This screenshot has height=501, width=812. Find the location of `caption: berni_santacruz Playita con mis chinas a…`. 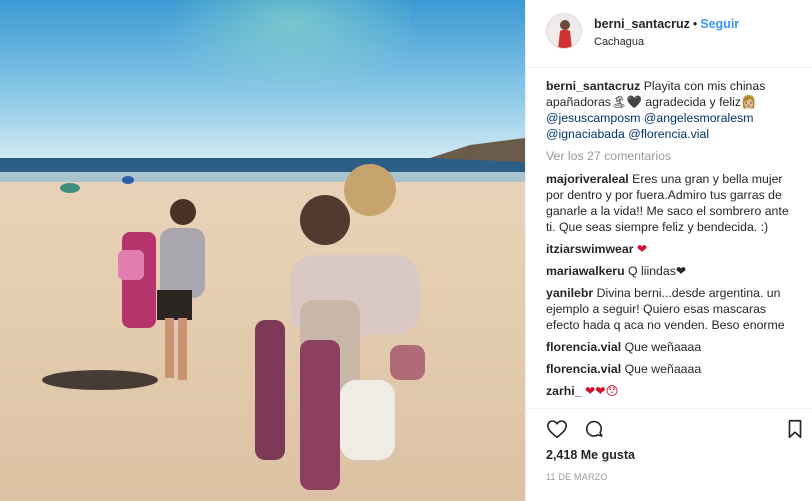

caption: berni_santacruz Playita con mis chinas a… is located at coordinates (671, 110).